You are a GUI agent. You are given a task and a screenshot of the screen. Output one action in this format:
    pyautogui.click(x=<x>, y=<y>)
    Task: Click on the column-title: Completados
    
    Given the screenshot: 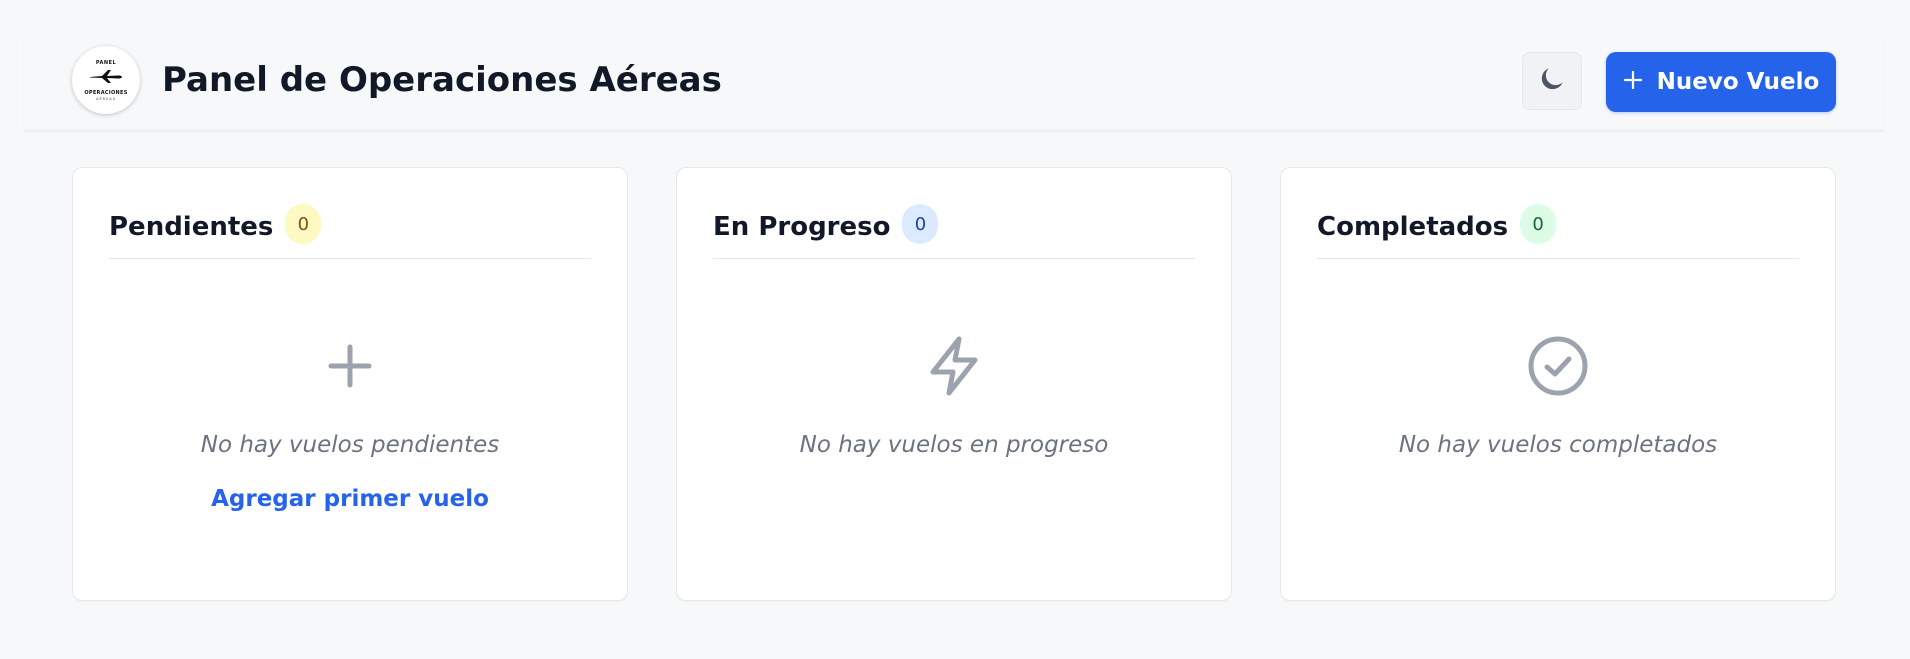 What is the action you would take?
    pyautogui.click(x=1413, y=227)
    